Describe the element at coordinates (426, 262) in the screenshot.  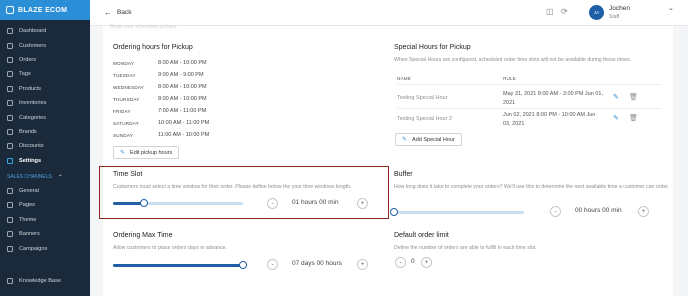
I see `order-limit-increment-button: +` at that location.